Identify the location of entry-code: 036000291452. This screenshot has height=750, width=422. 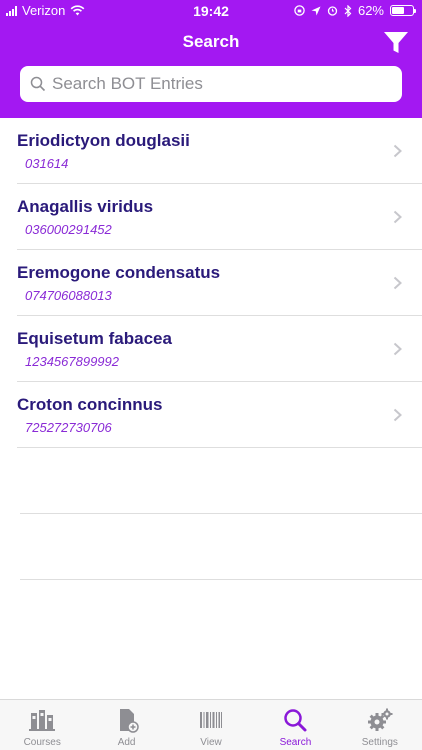
(68, 229).